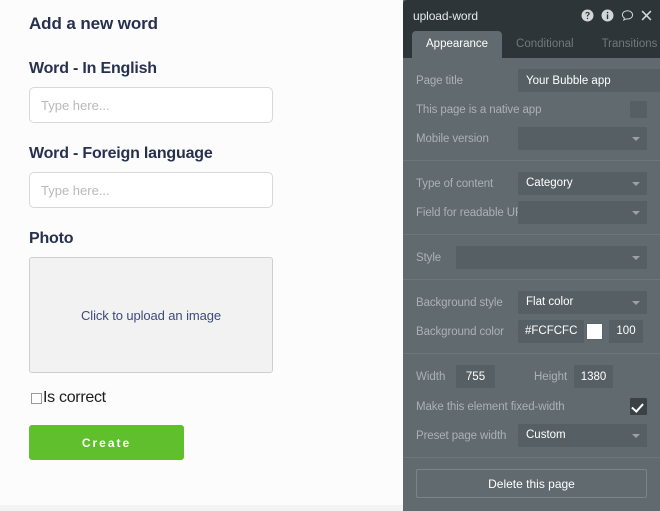 The width and height of the screenshot is (660, 511). I want to click on page-bottom-strip, so click(201, 508).